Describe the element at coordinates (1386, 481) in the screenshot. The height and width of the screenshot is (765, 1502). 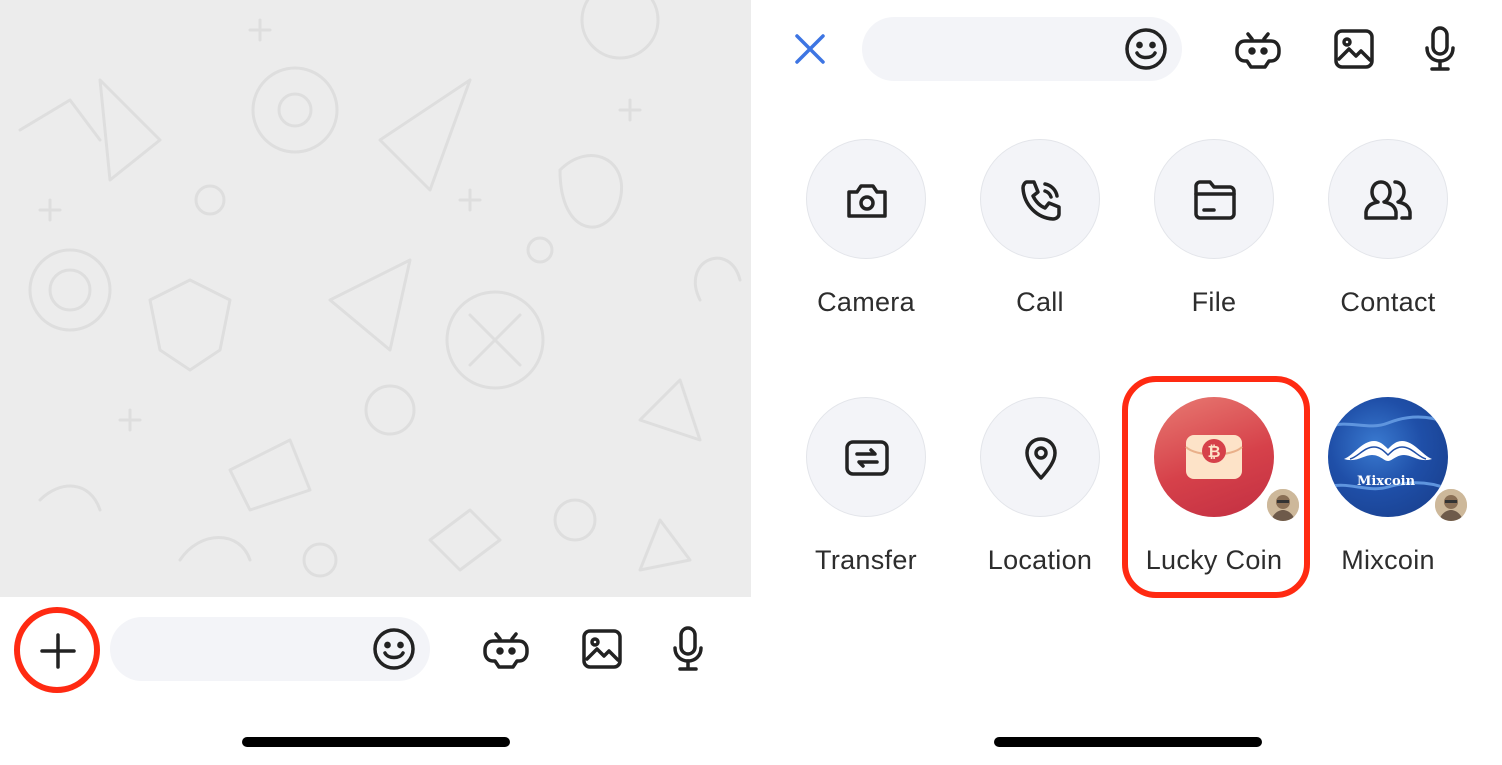
I see `svg-text: Mixcoin` at that location.